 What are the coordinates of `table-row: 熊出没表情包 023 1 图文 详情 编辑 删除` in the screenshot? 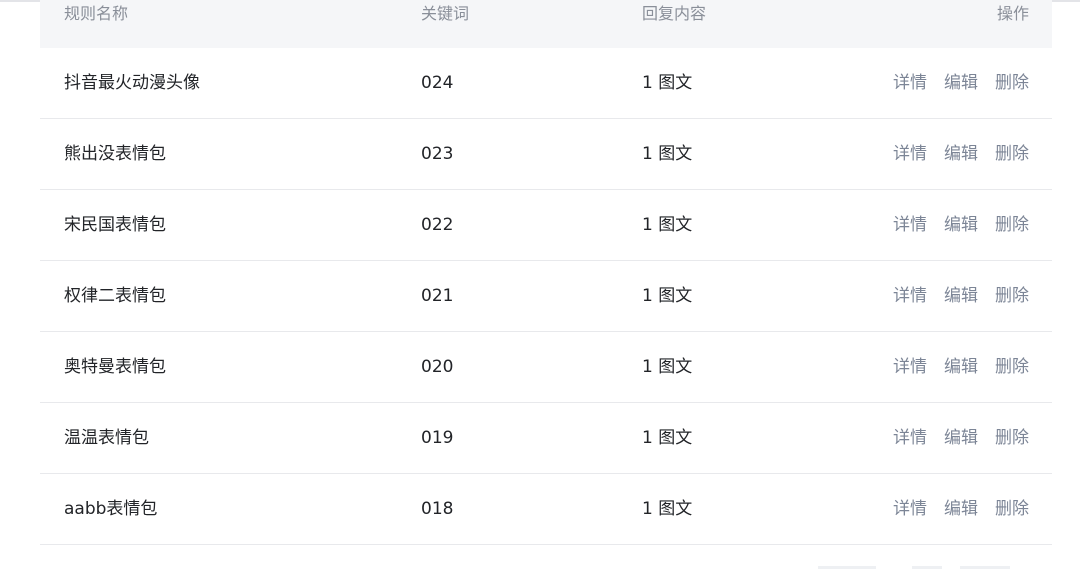 It's located at (546, 154).